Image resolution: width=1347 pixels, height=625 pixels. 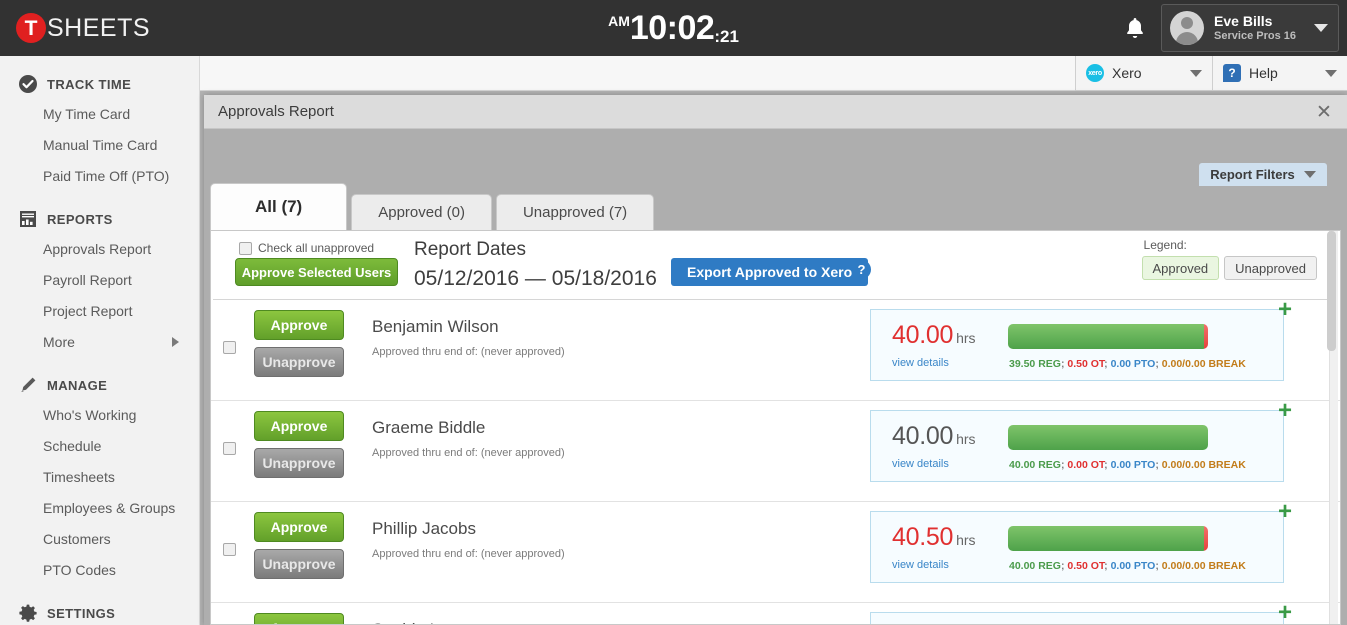 What do you see at coordinates (175, 341) in the screenshot?
I see `chevron-right-icon` at bounding box center [175, 341].